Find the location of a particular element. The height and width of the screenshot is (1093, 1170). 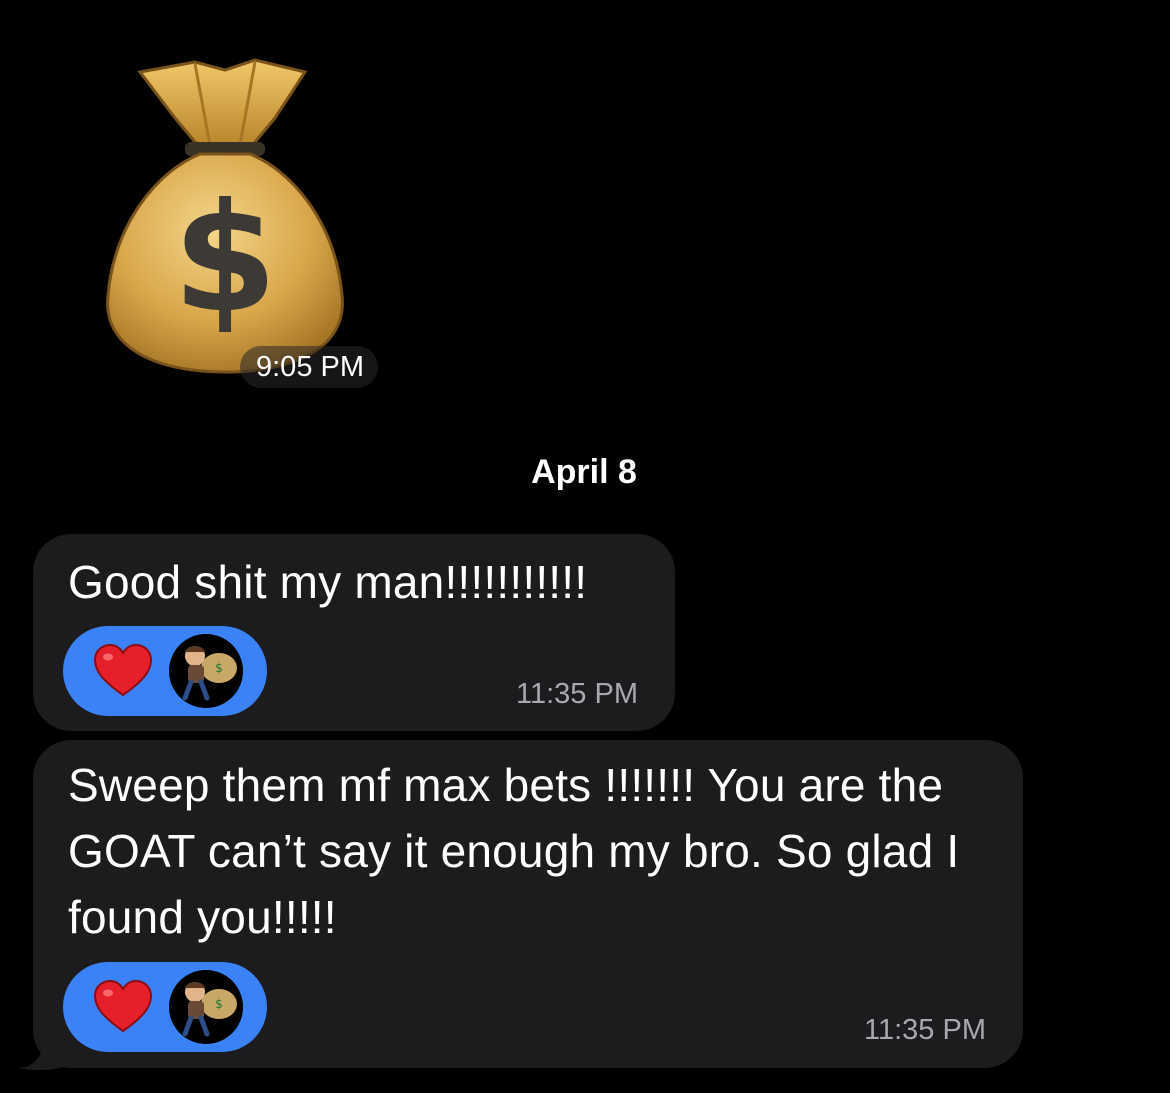

date-separator-label: April 8 is located at coordinates (584, 472).